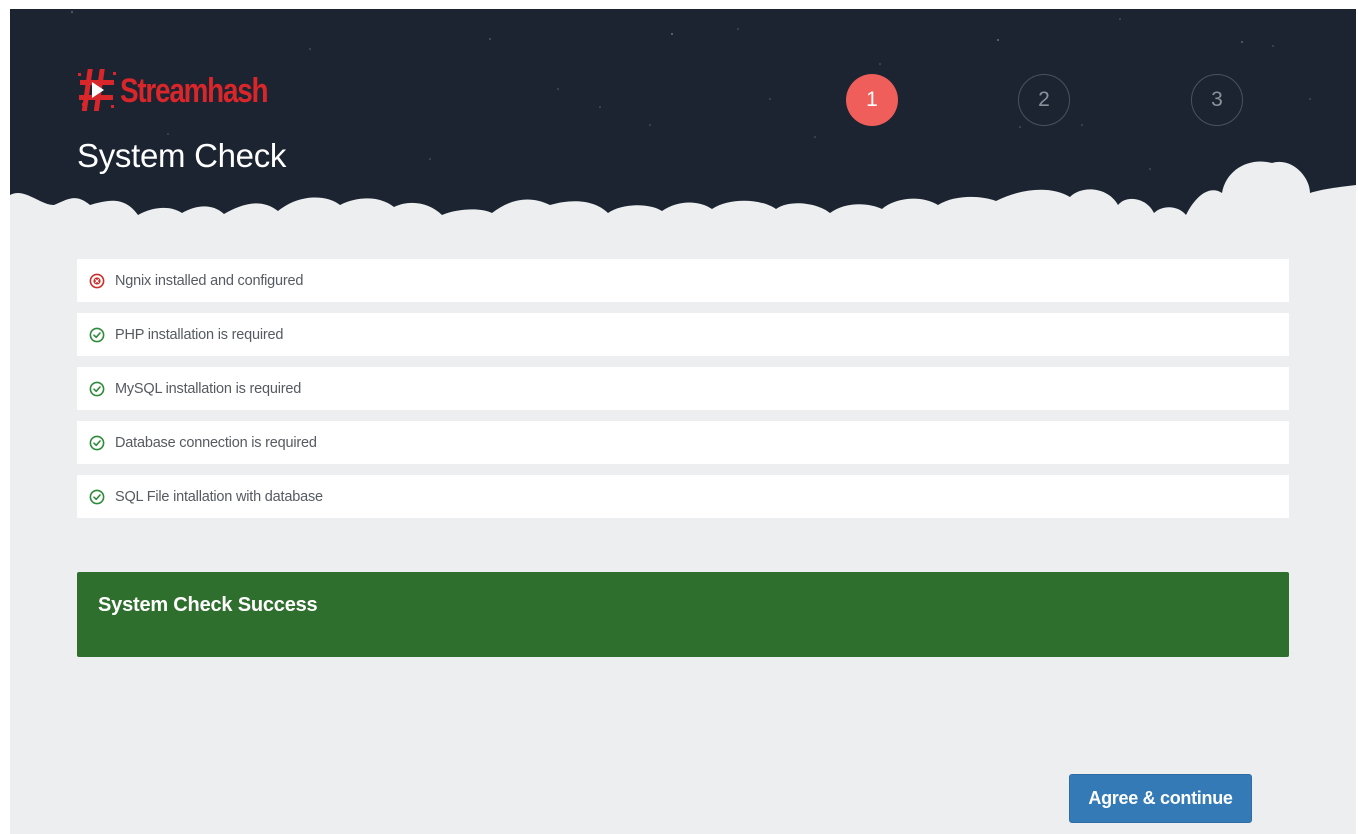 The height and width of the screenshot is (834, 1358). I want to click on agree-continue-button: Agree & continue, so click(1160, 798).